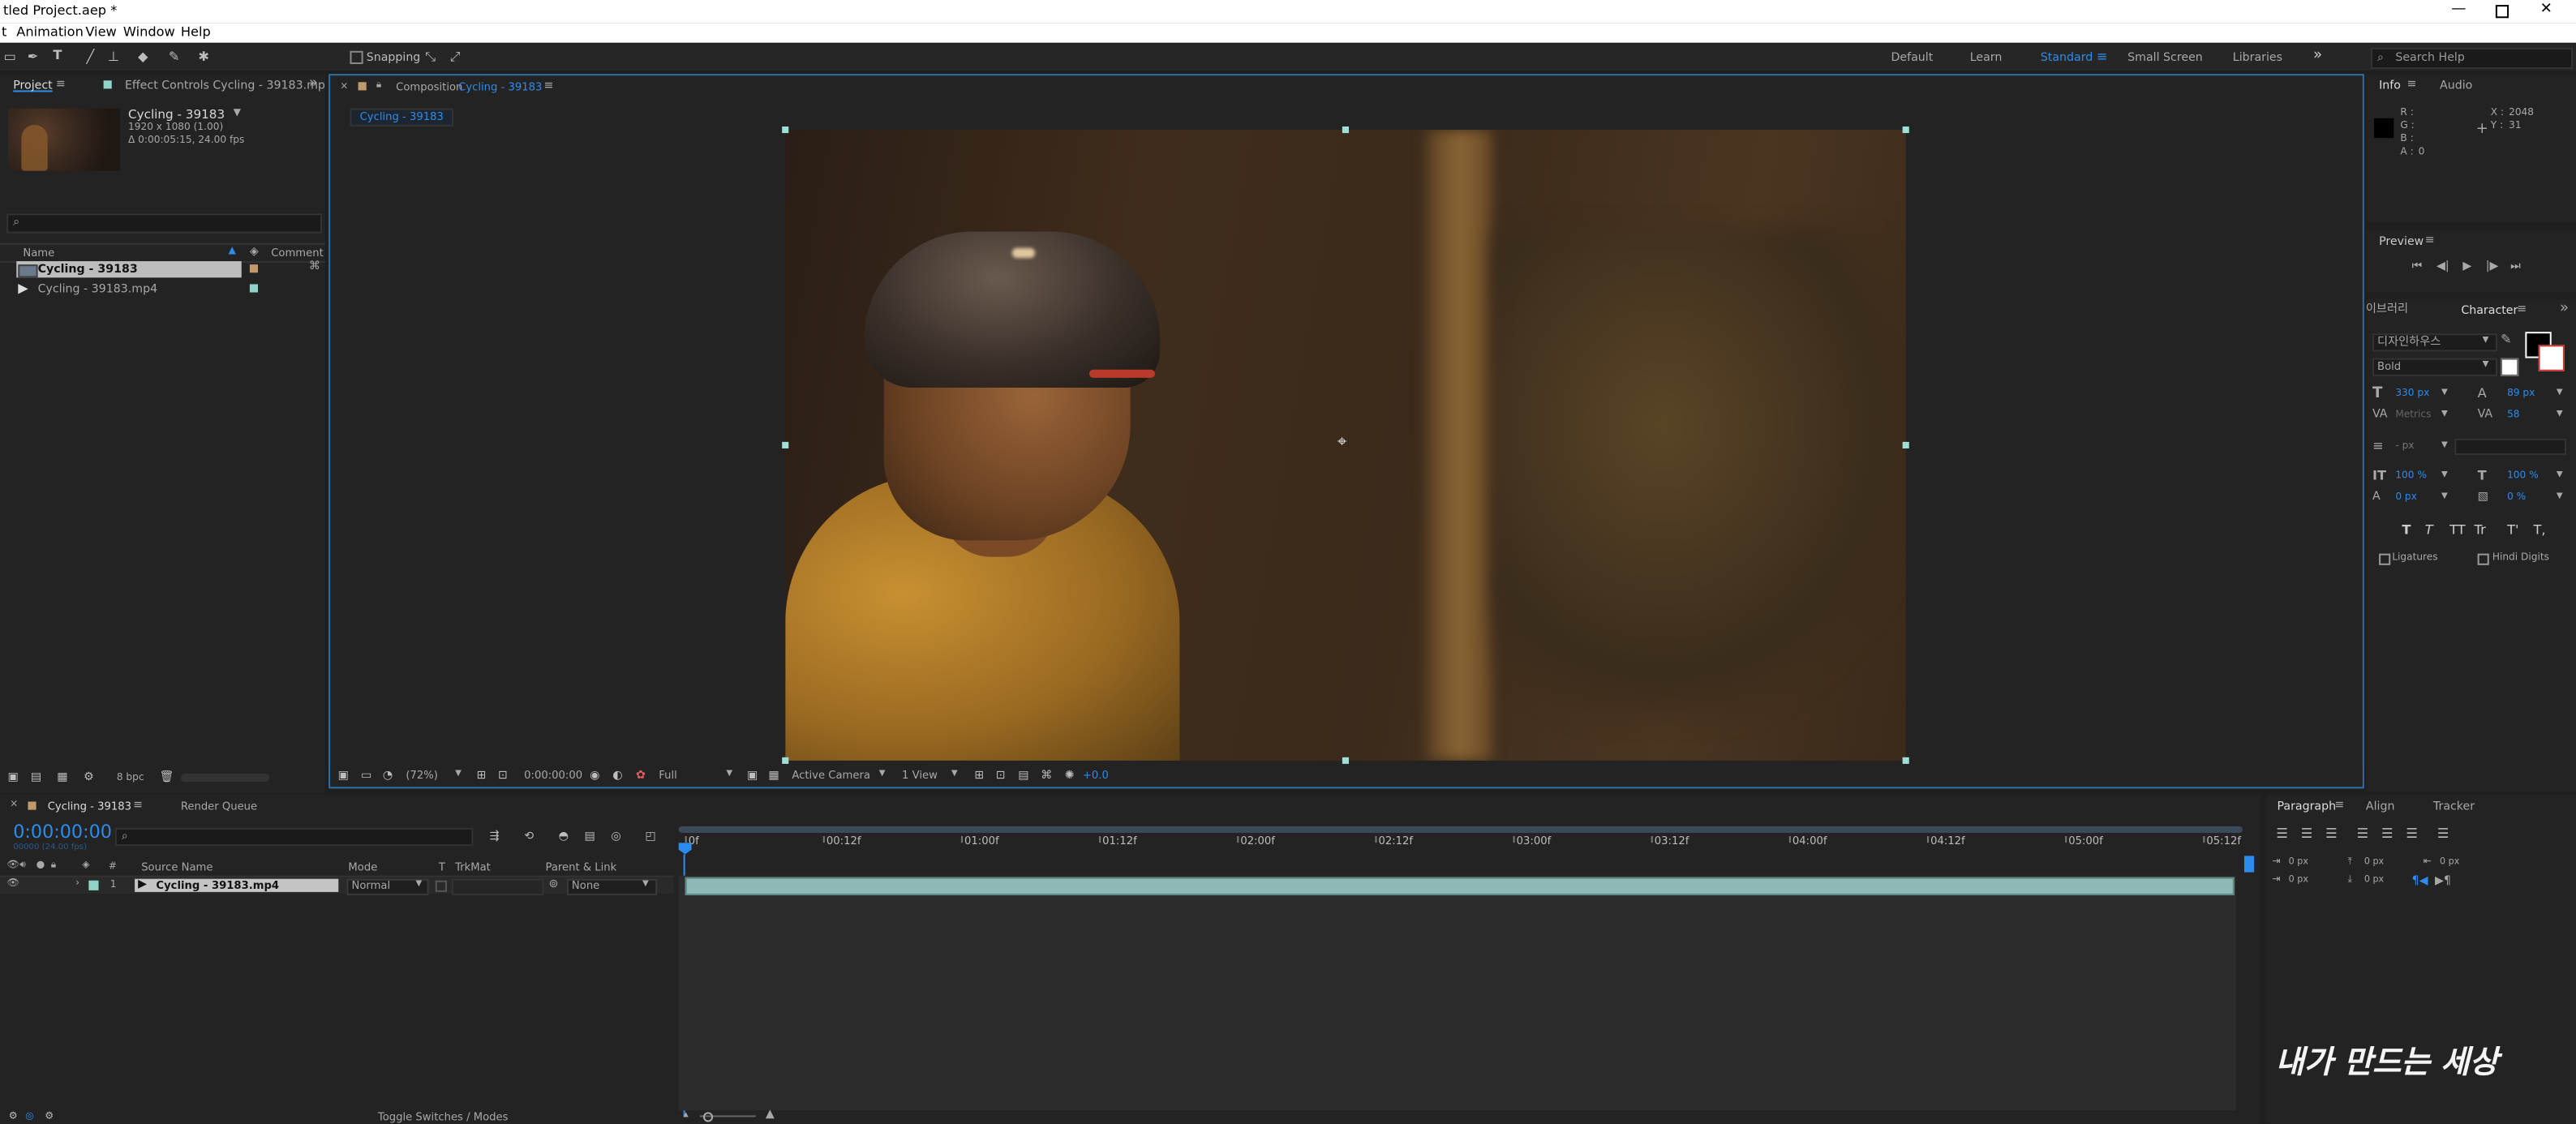 This screenshot has width=2576, height=1124. Describe the element at coordinates (2387, 309) in the screenshot. I see `tab-libraries: 이브러리` at that location.